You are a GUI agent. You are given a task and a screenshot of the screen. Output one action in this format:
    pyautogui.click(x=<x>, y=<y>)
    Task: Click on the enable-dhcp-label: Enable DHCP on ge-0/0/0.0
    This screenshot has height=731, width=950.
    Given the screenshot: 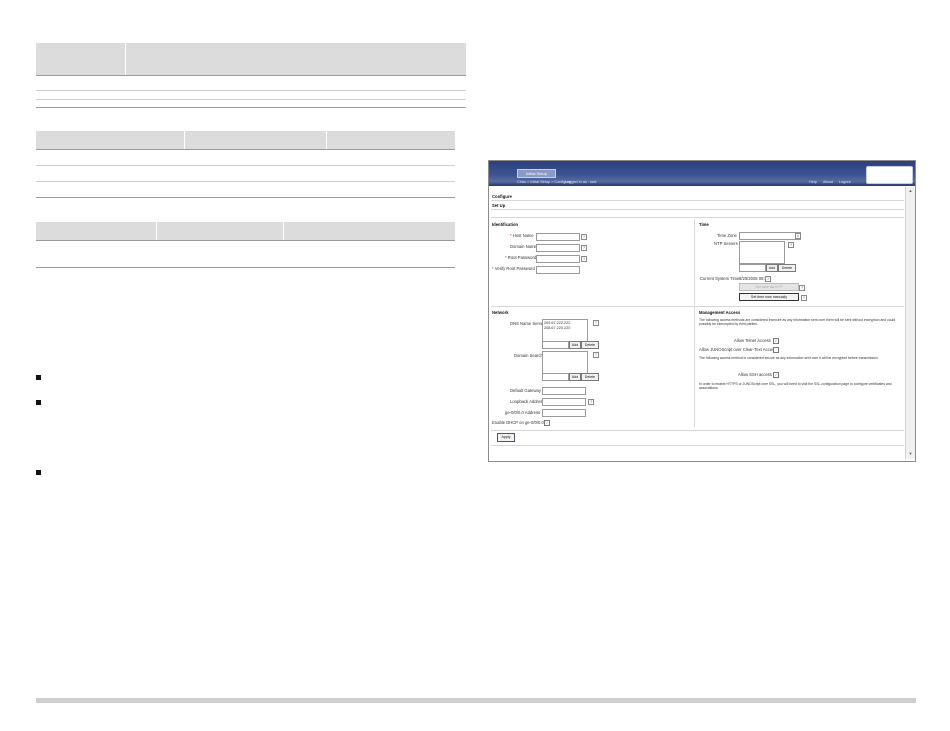 What is the action you would take?
    pyautogui.click(x=518, y=422)
    